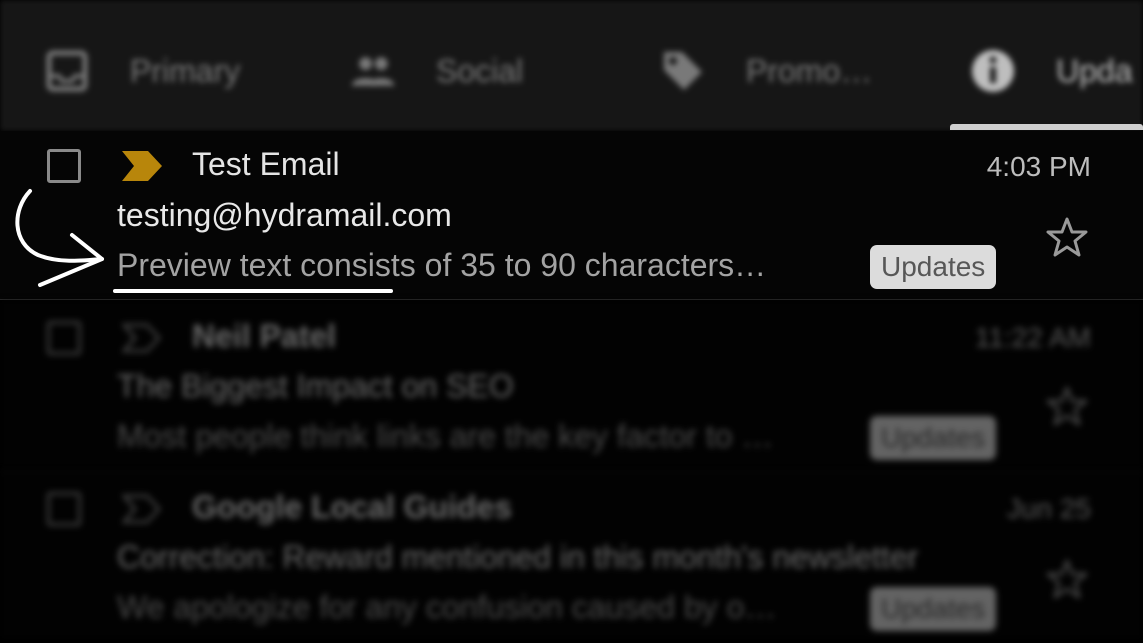 Image resolution: width=1143 pixels, height=643 pixels. What do you see at coordinates (253, 291) in the screenshot?
I see `annotation-underline` at bounding box center [253, 291].